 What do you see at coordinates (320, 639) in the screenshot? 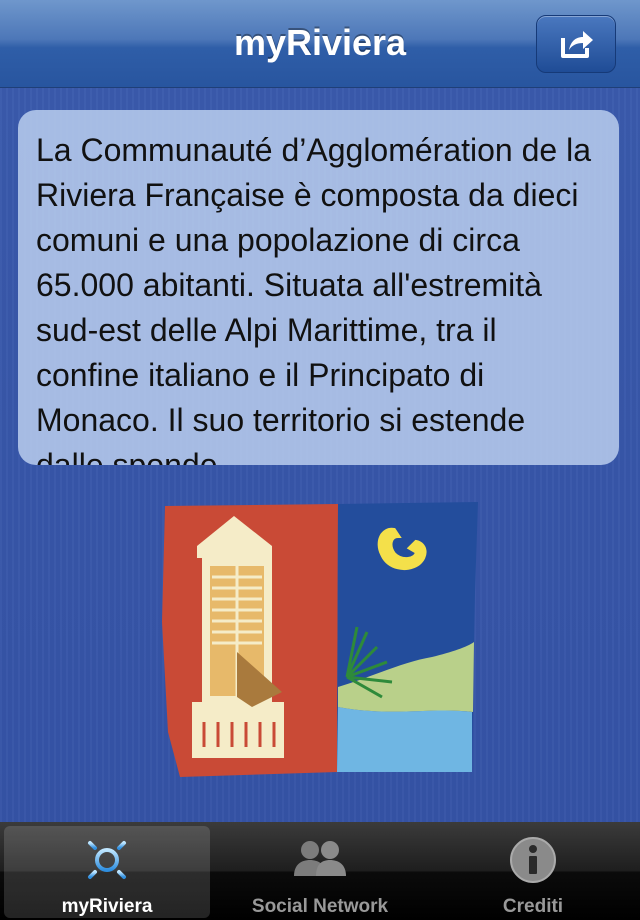
I see `riviera-logo-icon` at bounding box center [320, 639].